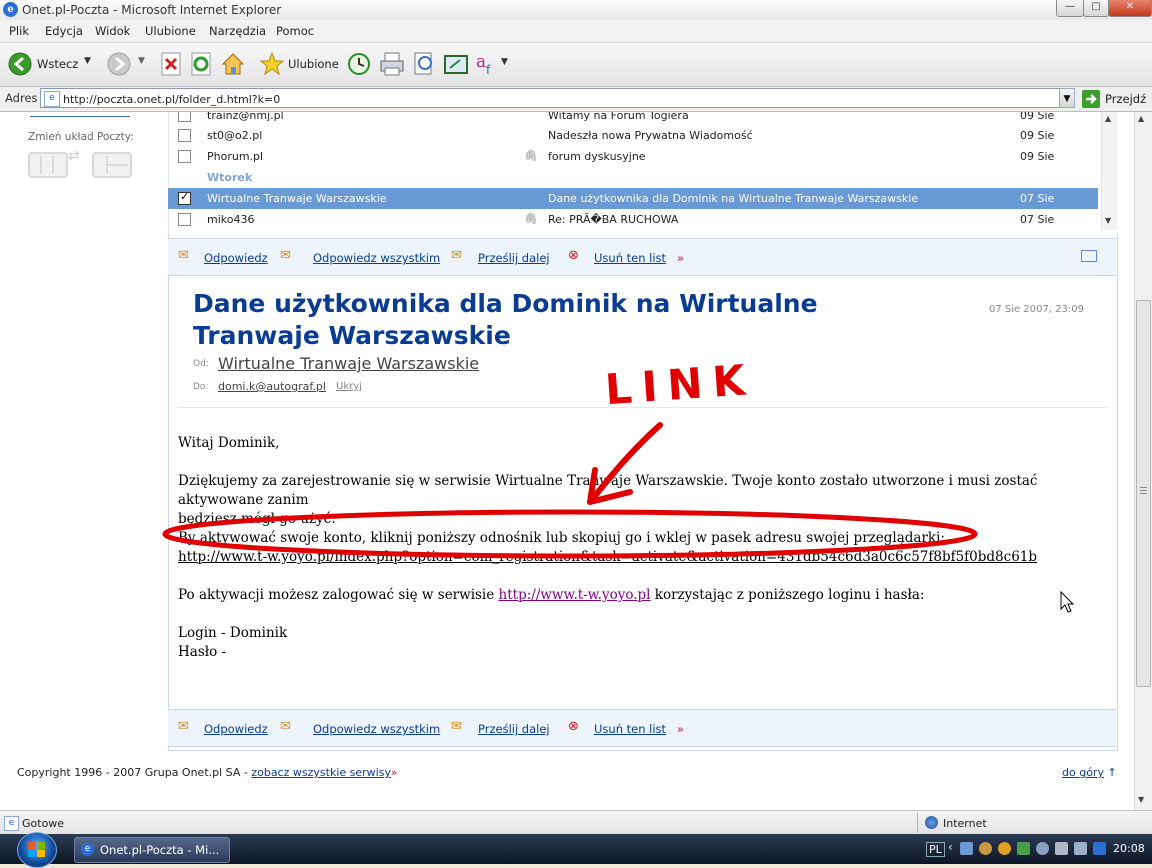 The height and width of the screenshot is (868, 1152). I want to click on maximize-button: □, so click(1096, 8).